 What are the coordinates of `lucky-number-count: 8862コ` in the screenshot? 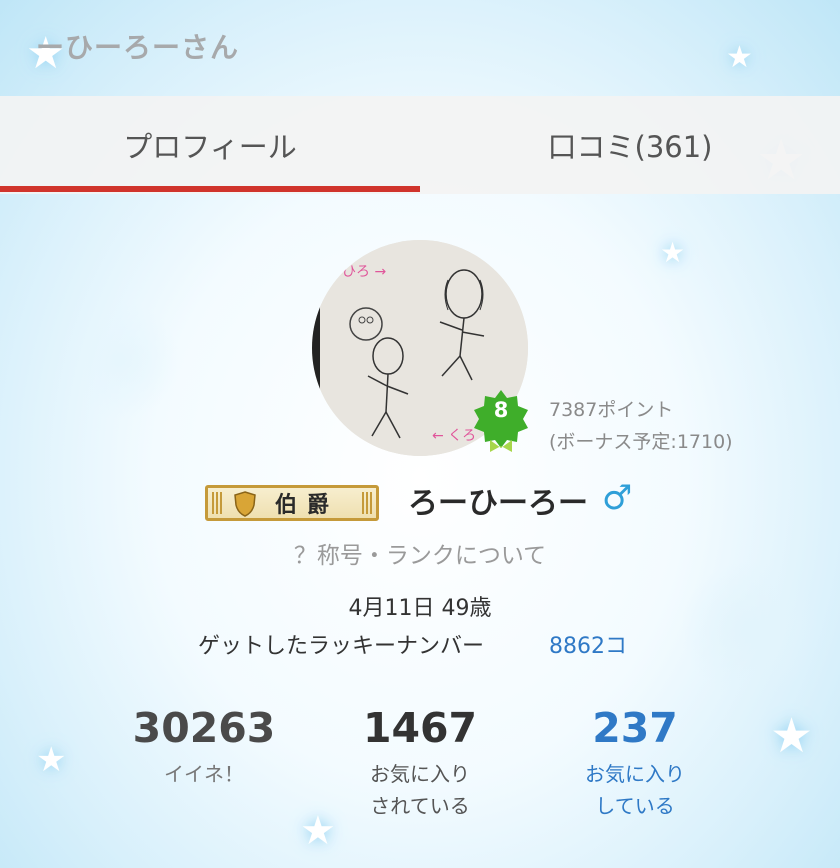 It's located at (588, 644).